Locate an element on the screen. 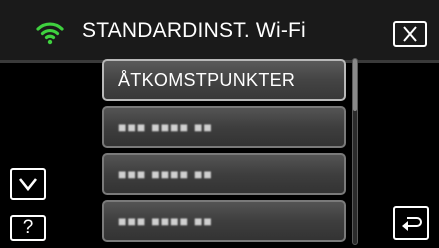  scrollbar-thumb is located at coordinates (355, 85).